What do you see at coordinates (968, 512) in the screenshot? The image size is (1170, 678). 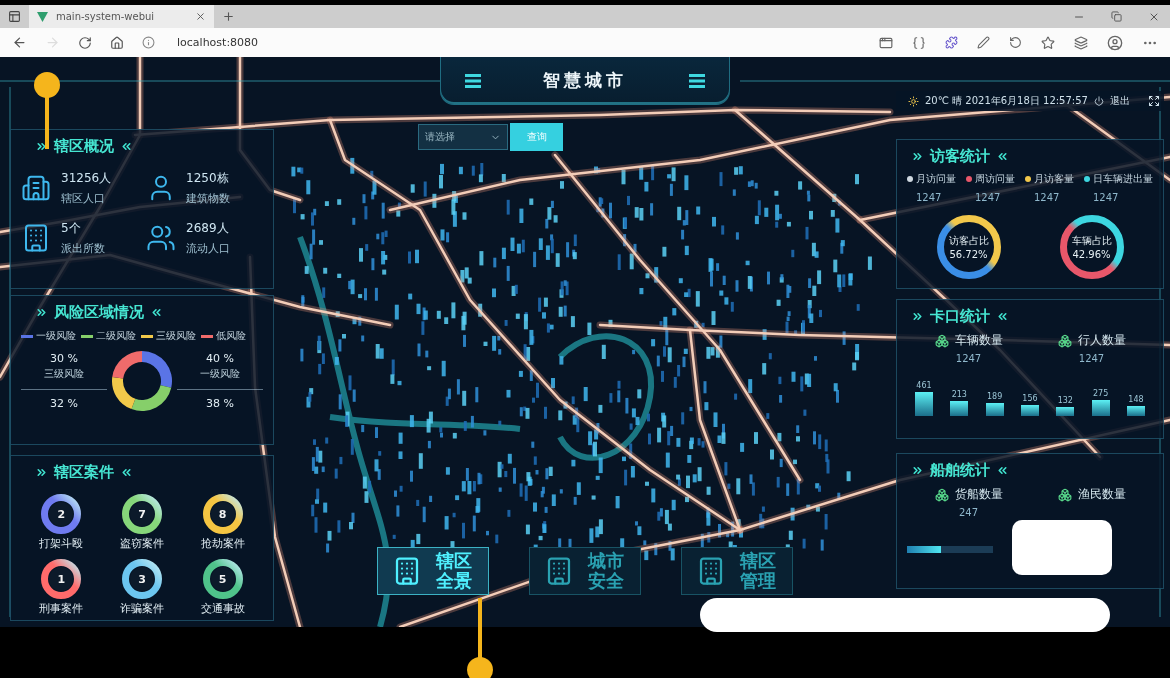 I see `stat-value: 247` at bounding box center [968, 512].